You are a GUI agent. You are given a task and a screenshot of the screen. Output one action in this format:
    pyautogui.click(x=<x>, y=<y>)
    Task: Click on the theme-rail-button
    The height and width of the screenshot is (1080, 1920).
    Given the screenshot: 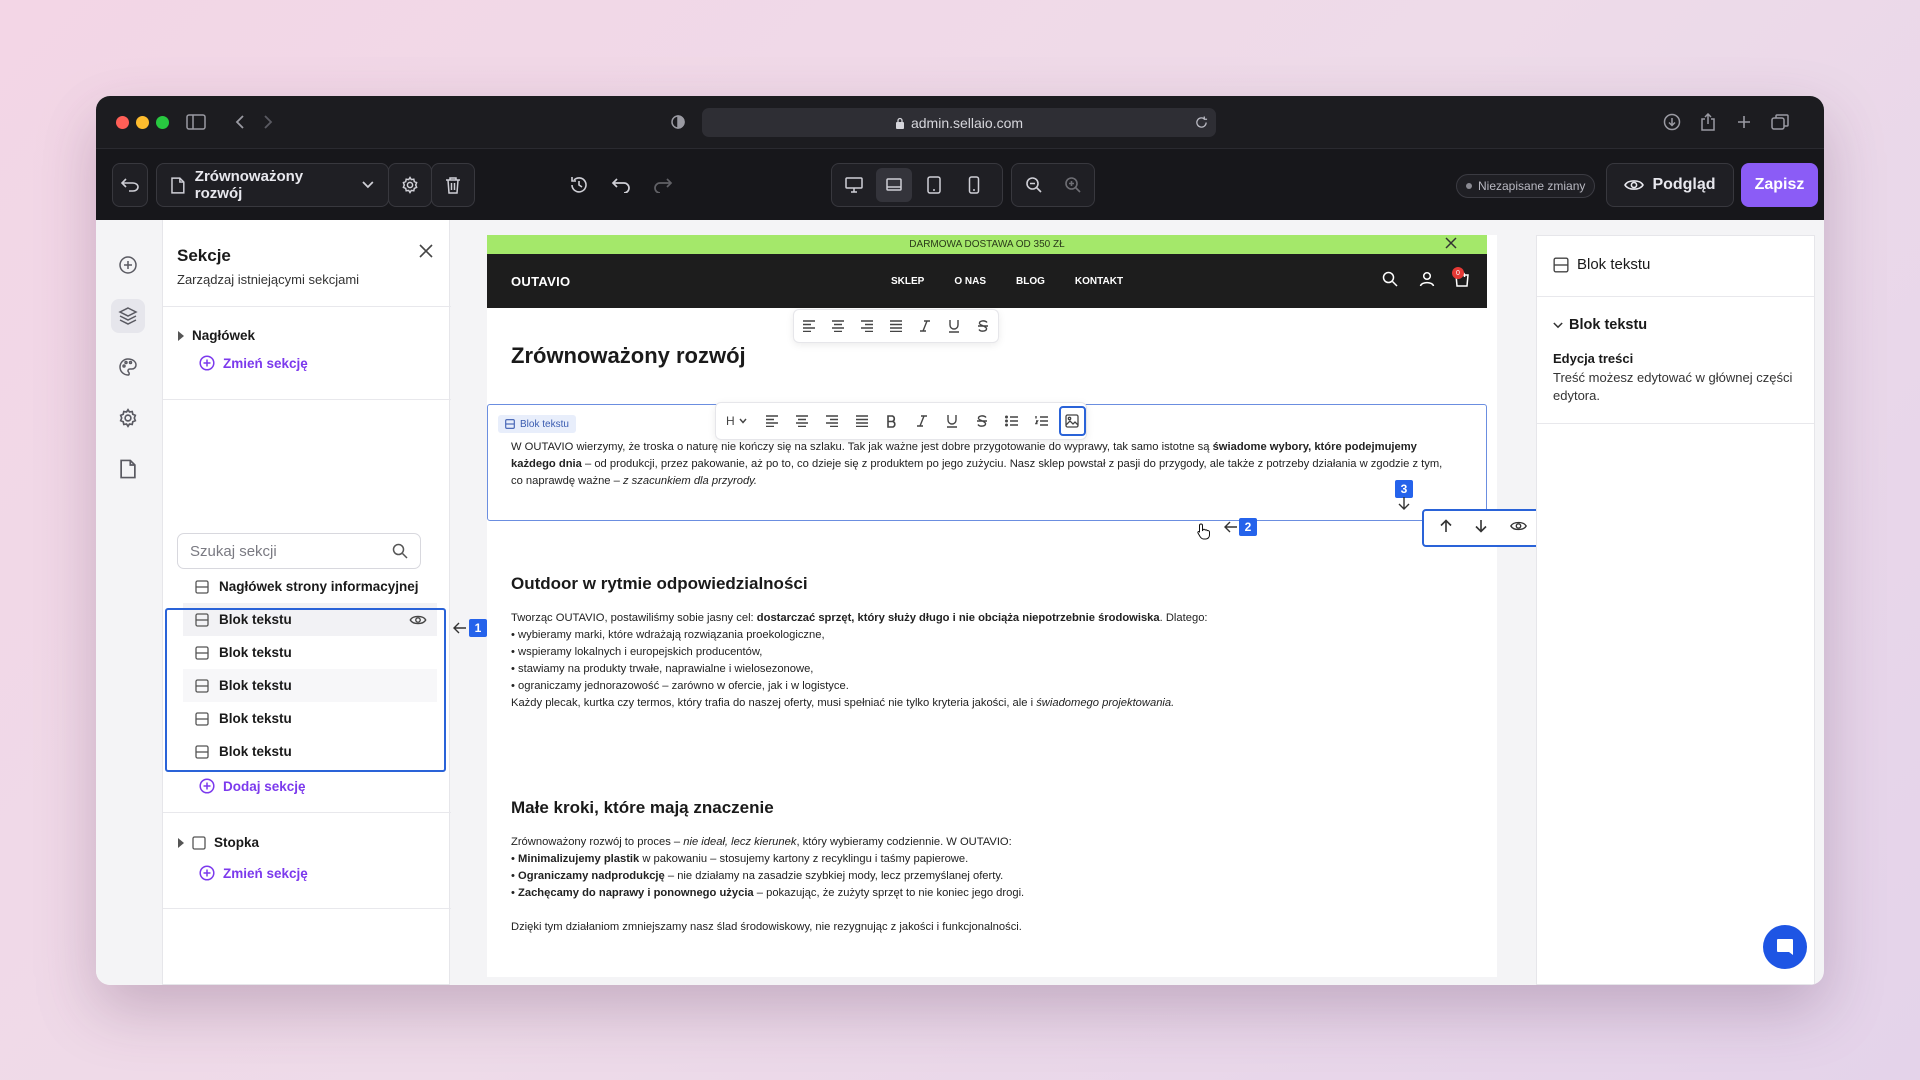 What is the action you would take?
    pyautogui.click(x=128, y=367)
    